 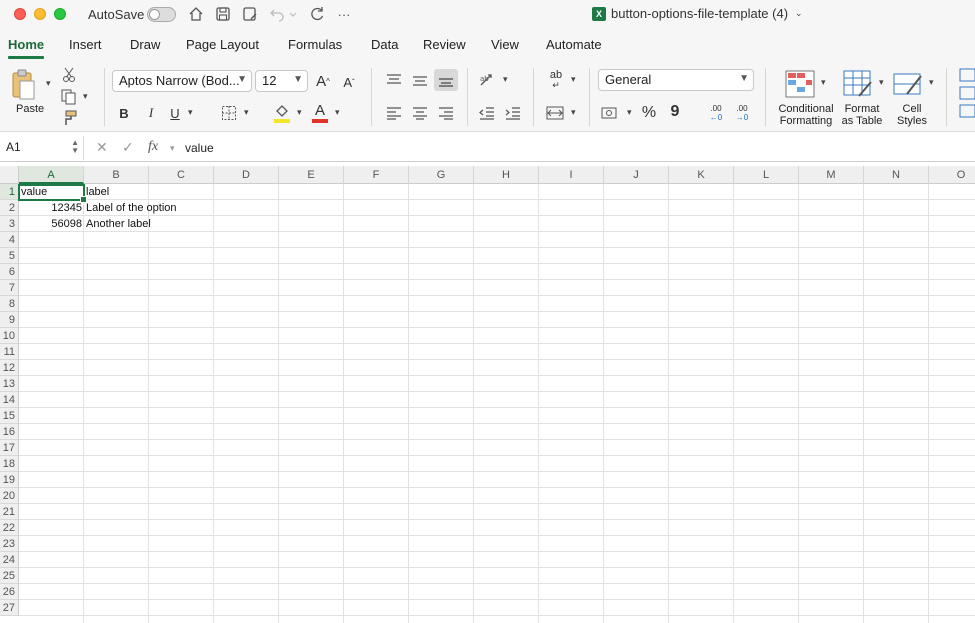 I want to click on copy-dropdown-icon: ▾, so click(x=85, y=96).